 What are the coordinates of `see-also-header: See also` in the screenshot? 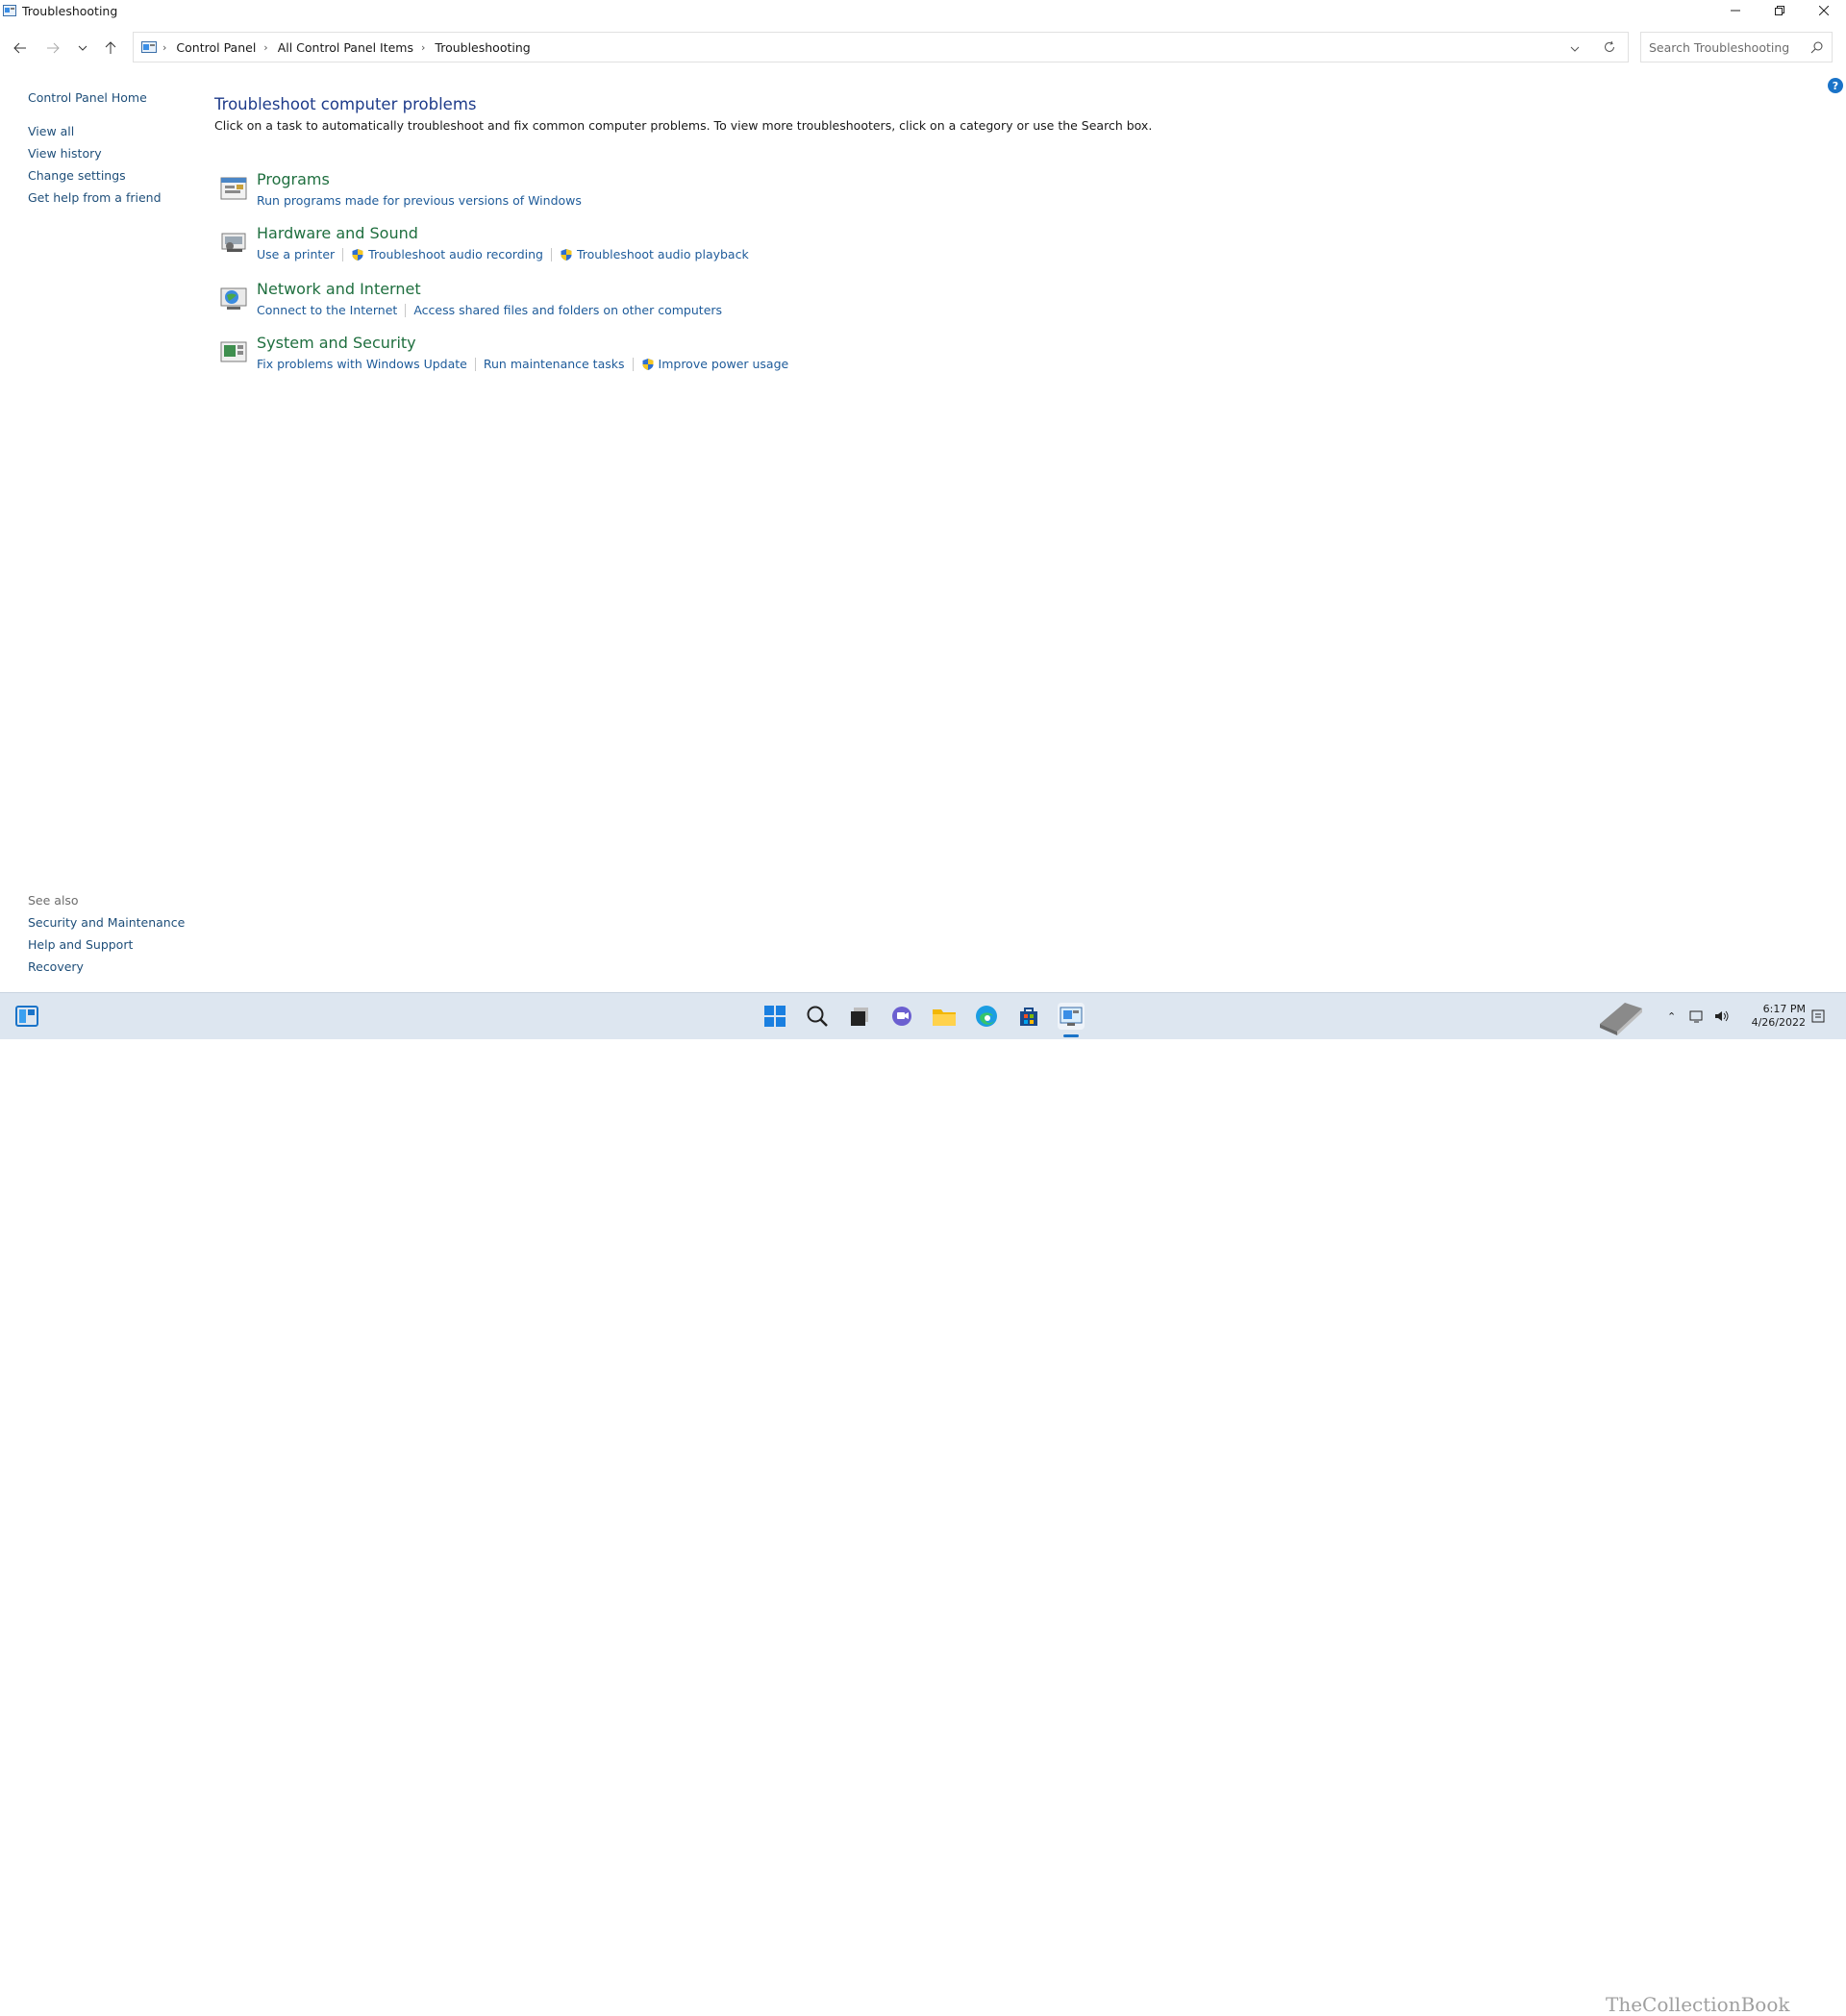 It's located at (53, 900).